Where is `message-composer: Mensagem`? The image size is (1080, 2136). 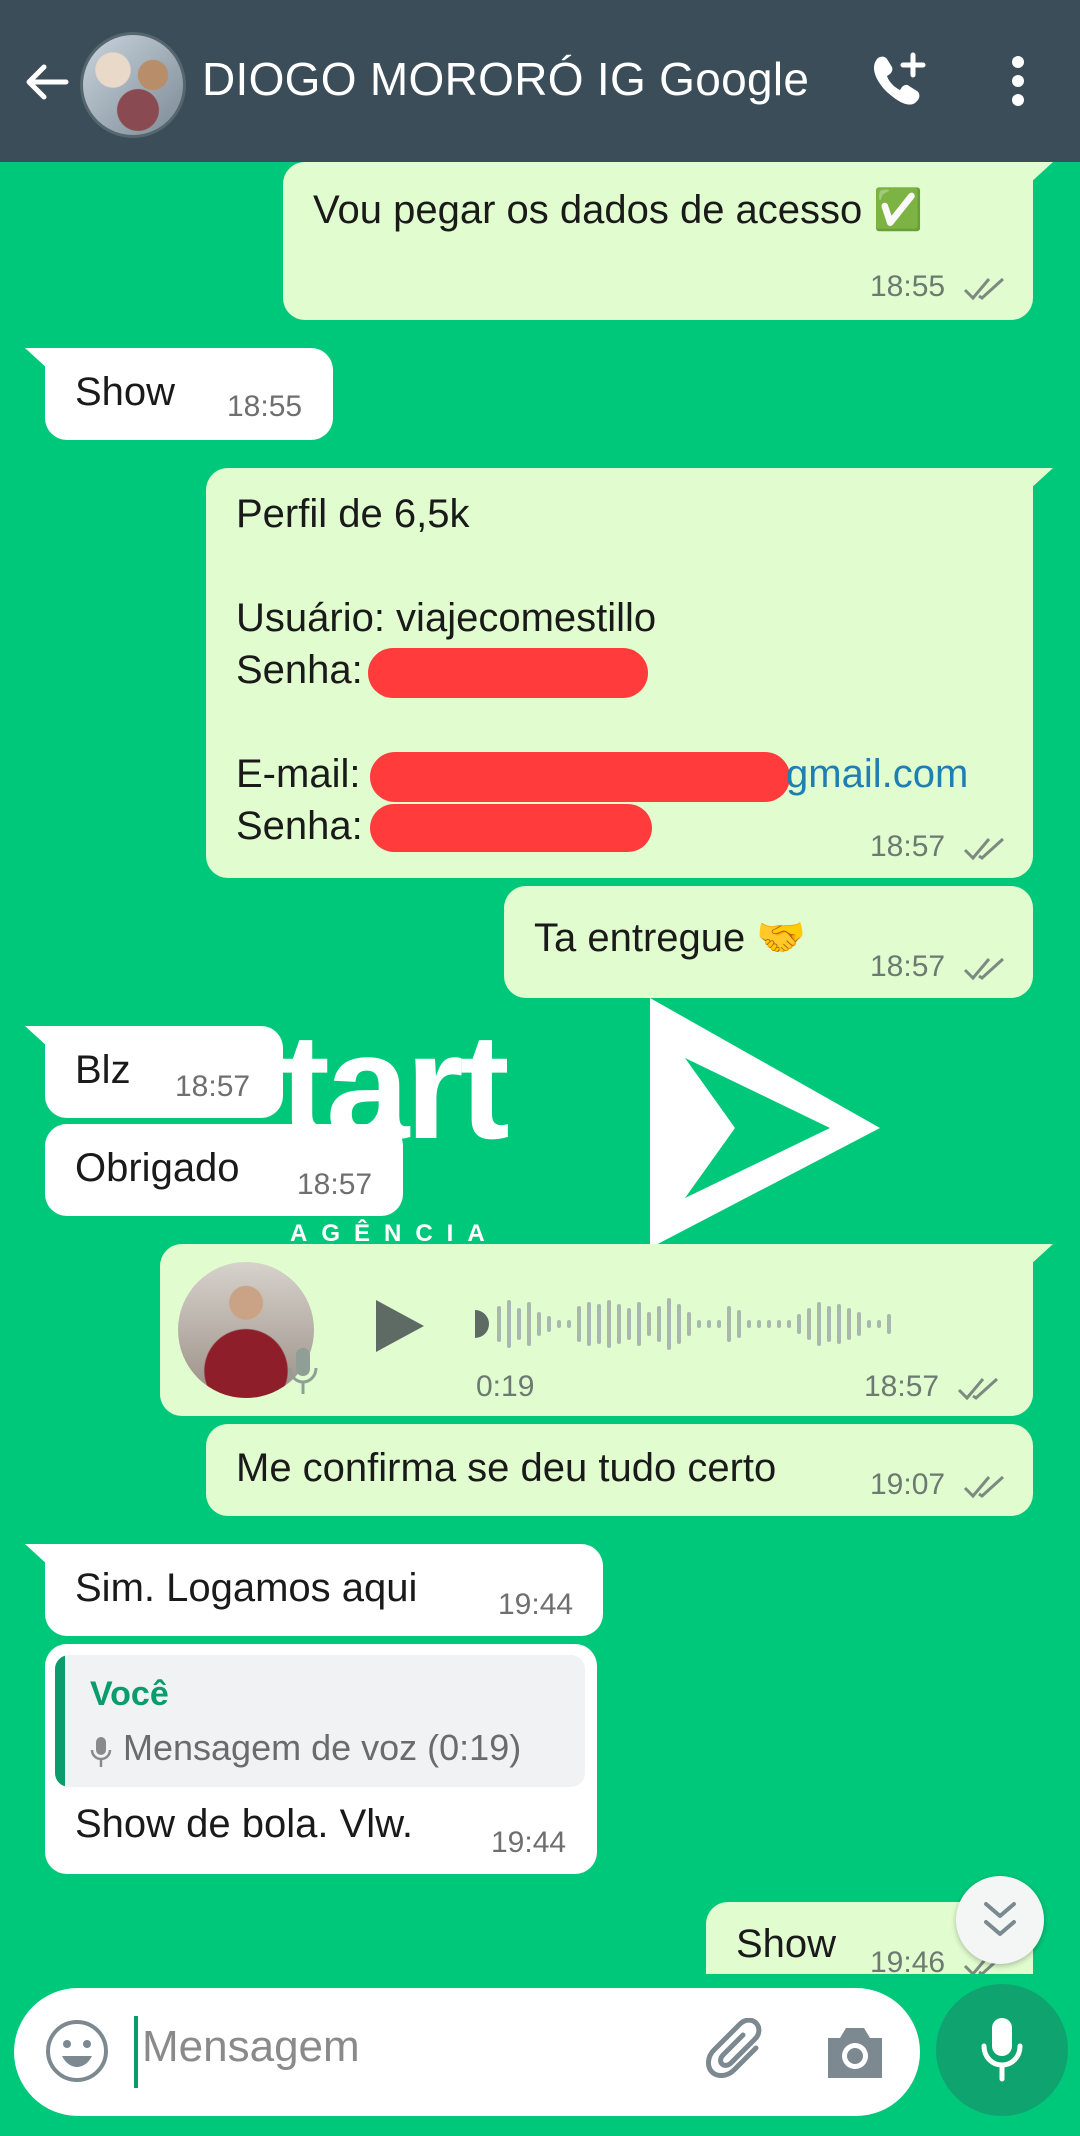
message-composer: Mensagem is located at coordinates (467, 2052).